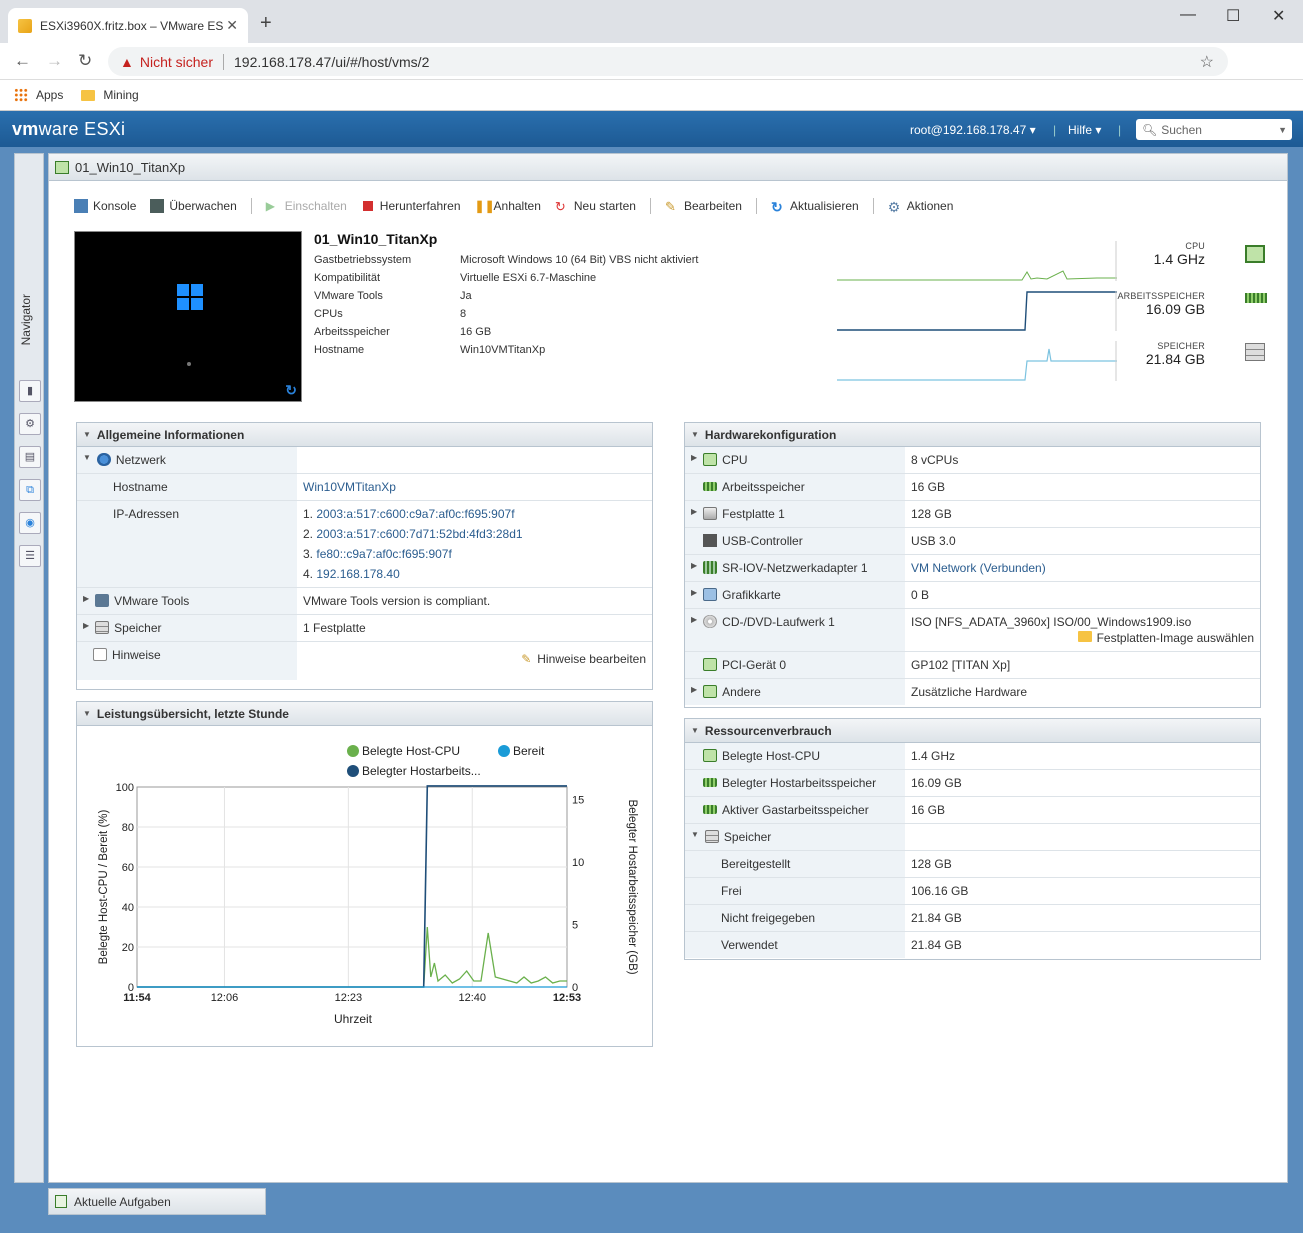 Image resolution: width=1303 pixels, height=1233 pixels. What do you see at coordinates (795, 487) in the screenshot?
I see `row-key: Arbeitsspeicher` at bounding box center [795, 487].